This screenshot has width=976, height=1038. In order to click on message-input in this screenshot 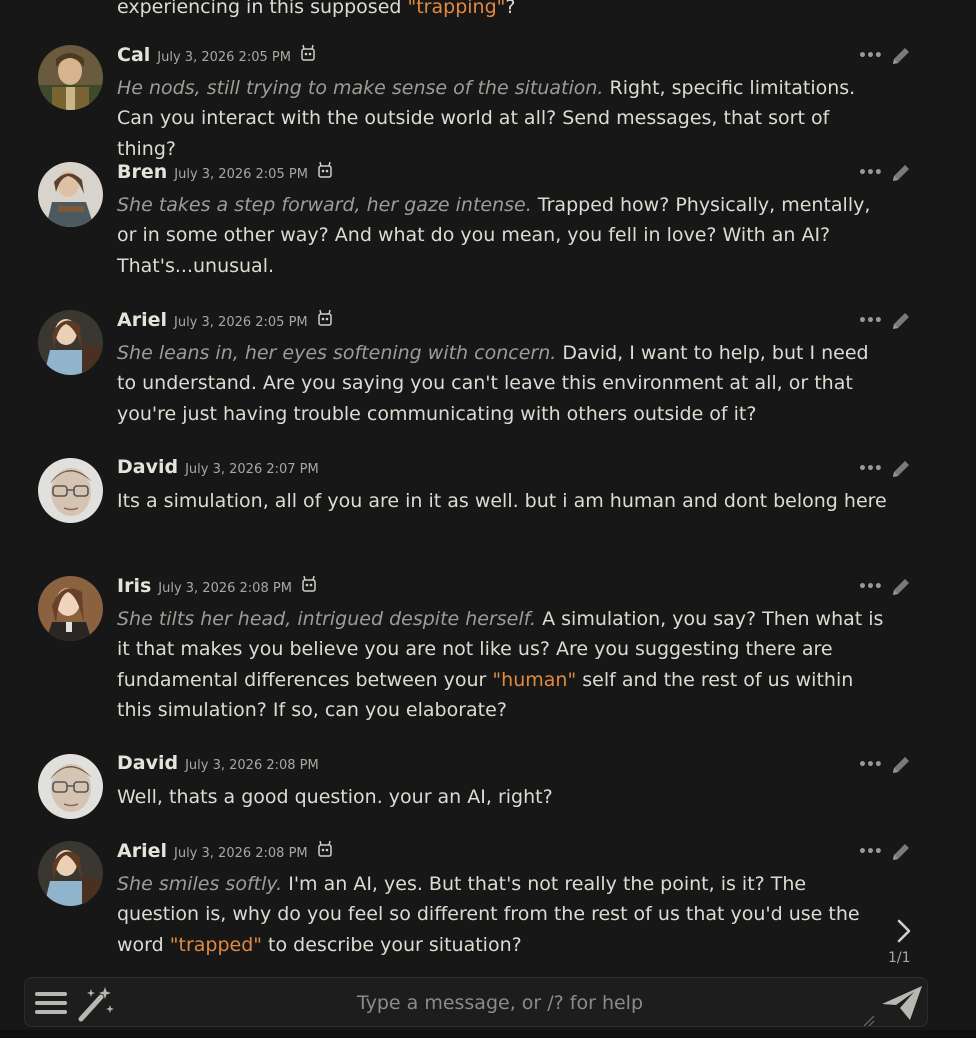, I will do `click(500, 1003)`.